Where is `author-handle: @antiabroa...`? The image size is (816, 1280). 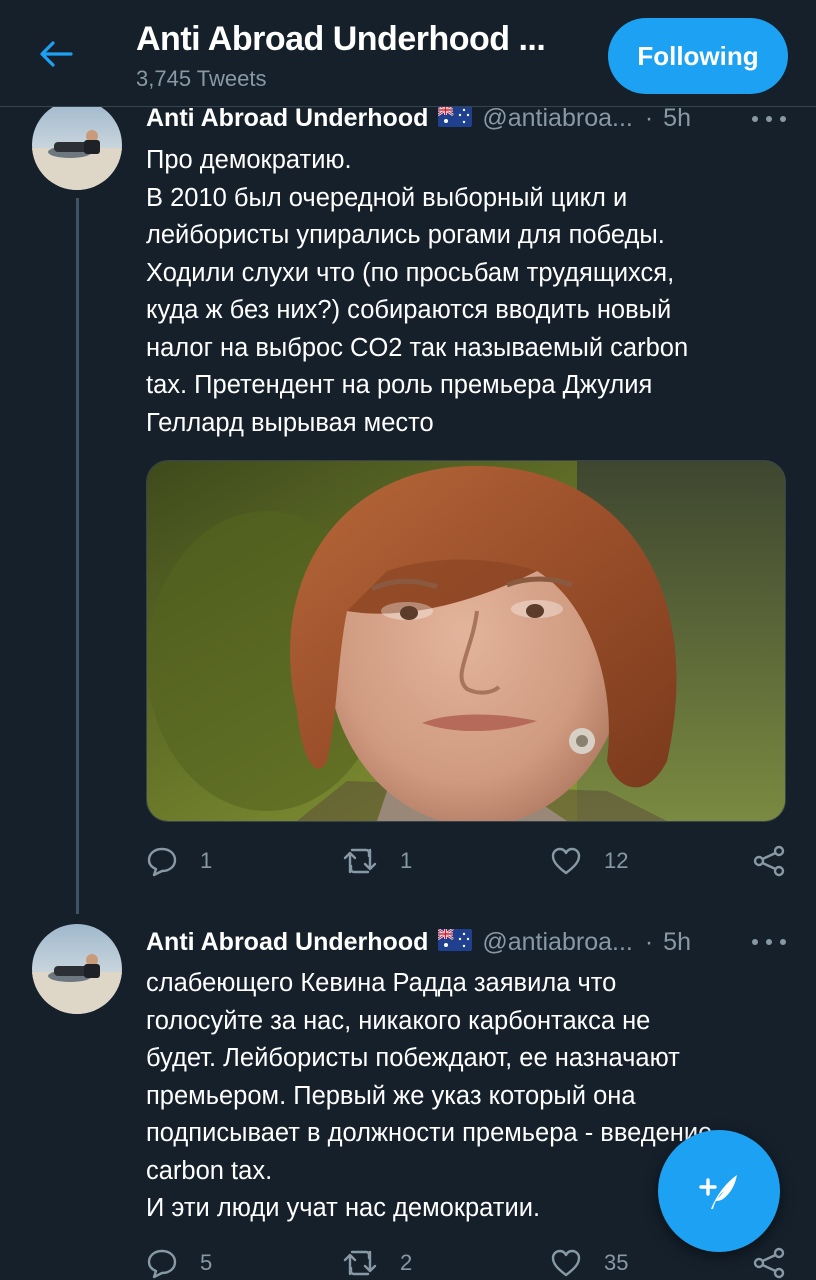
author-handle: @antiabroa... is located at coordinates (557, 942).